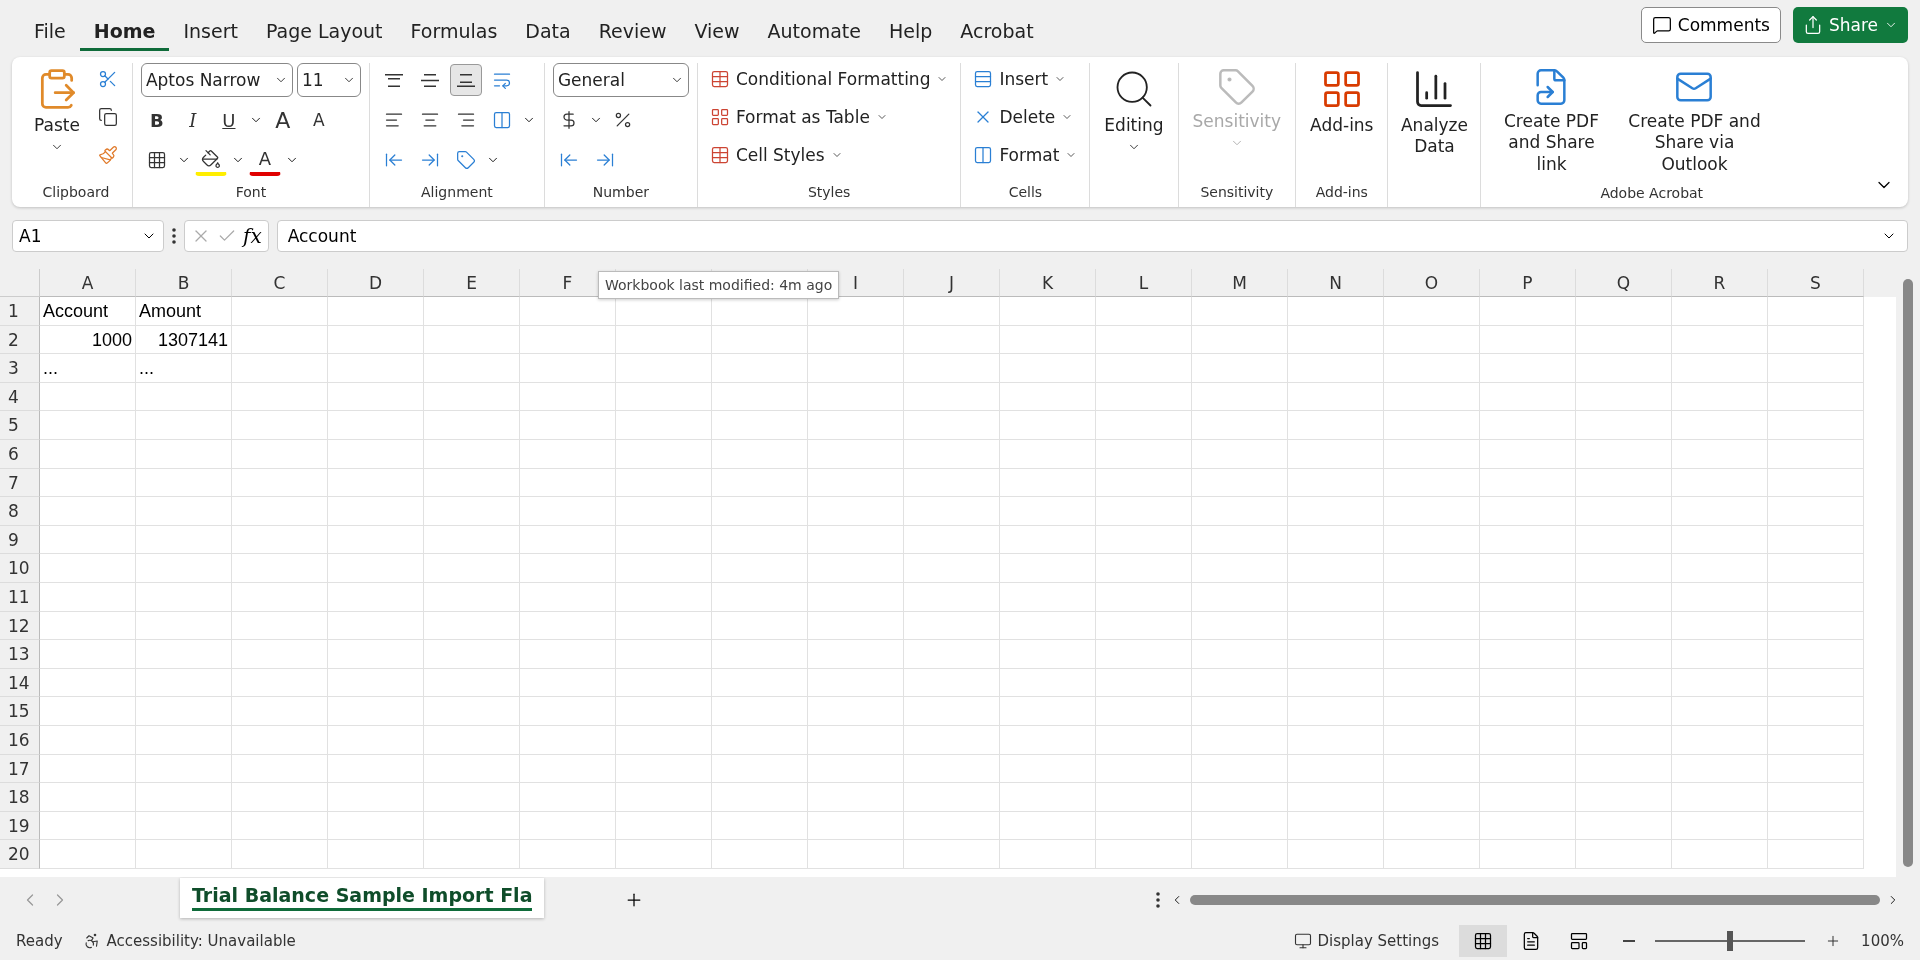  What do you see at coordinates (1551, 121) in the screenshot?
I see `create-pdf-button: Create PDF and Share link` at bounding box center [1551, 121].